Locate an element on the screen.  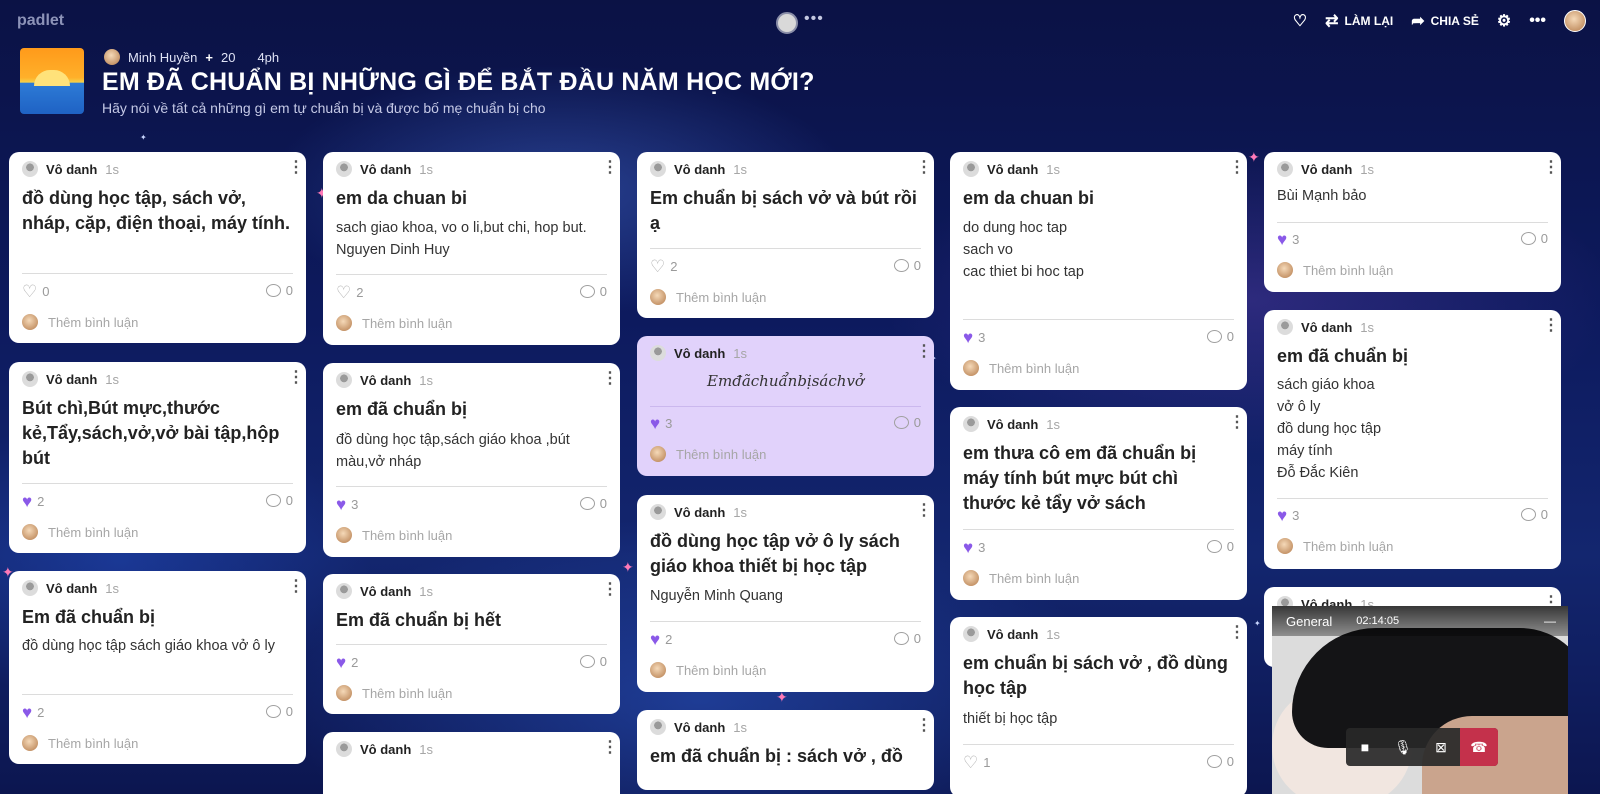
author-name: Minh Huyền is located at coordinates (162, 57).